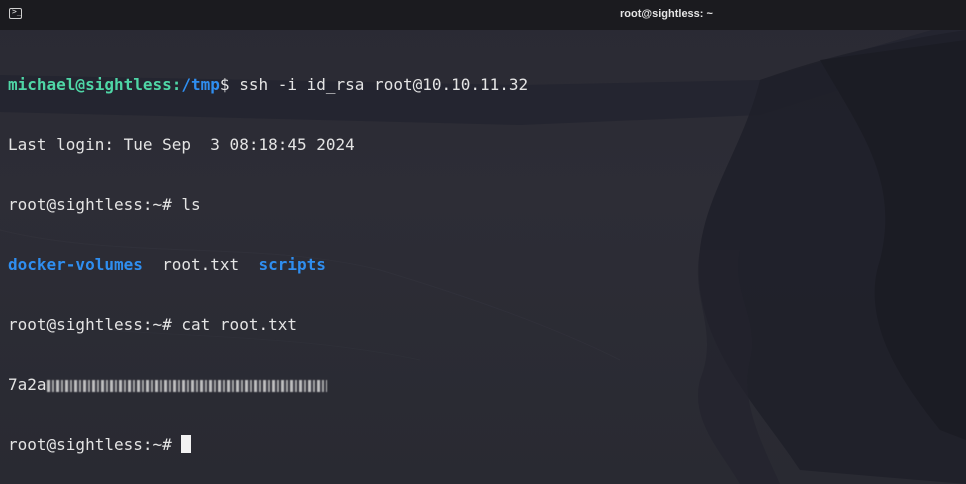 This screenshot has height=484, width=966. Describe the element at coordinates (379, 84) in the screenshot. I see `command-text: ssh -i id_rsa root@10.10.11.32` at that location.